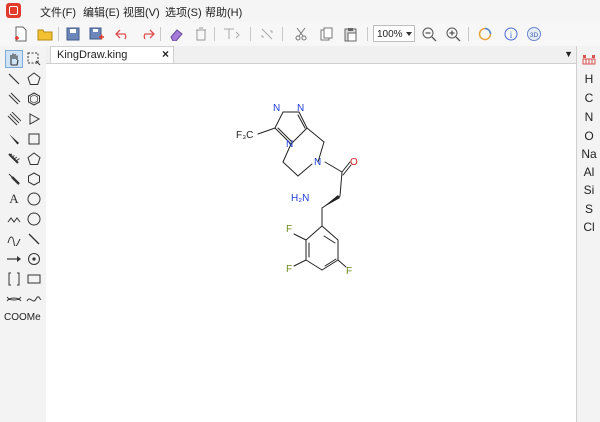 This screenshot has width=600, height=422. I want to click on periodic-table-icon, so click(588, 61).